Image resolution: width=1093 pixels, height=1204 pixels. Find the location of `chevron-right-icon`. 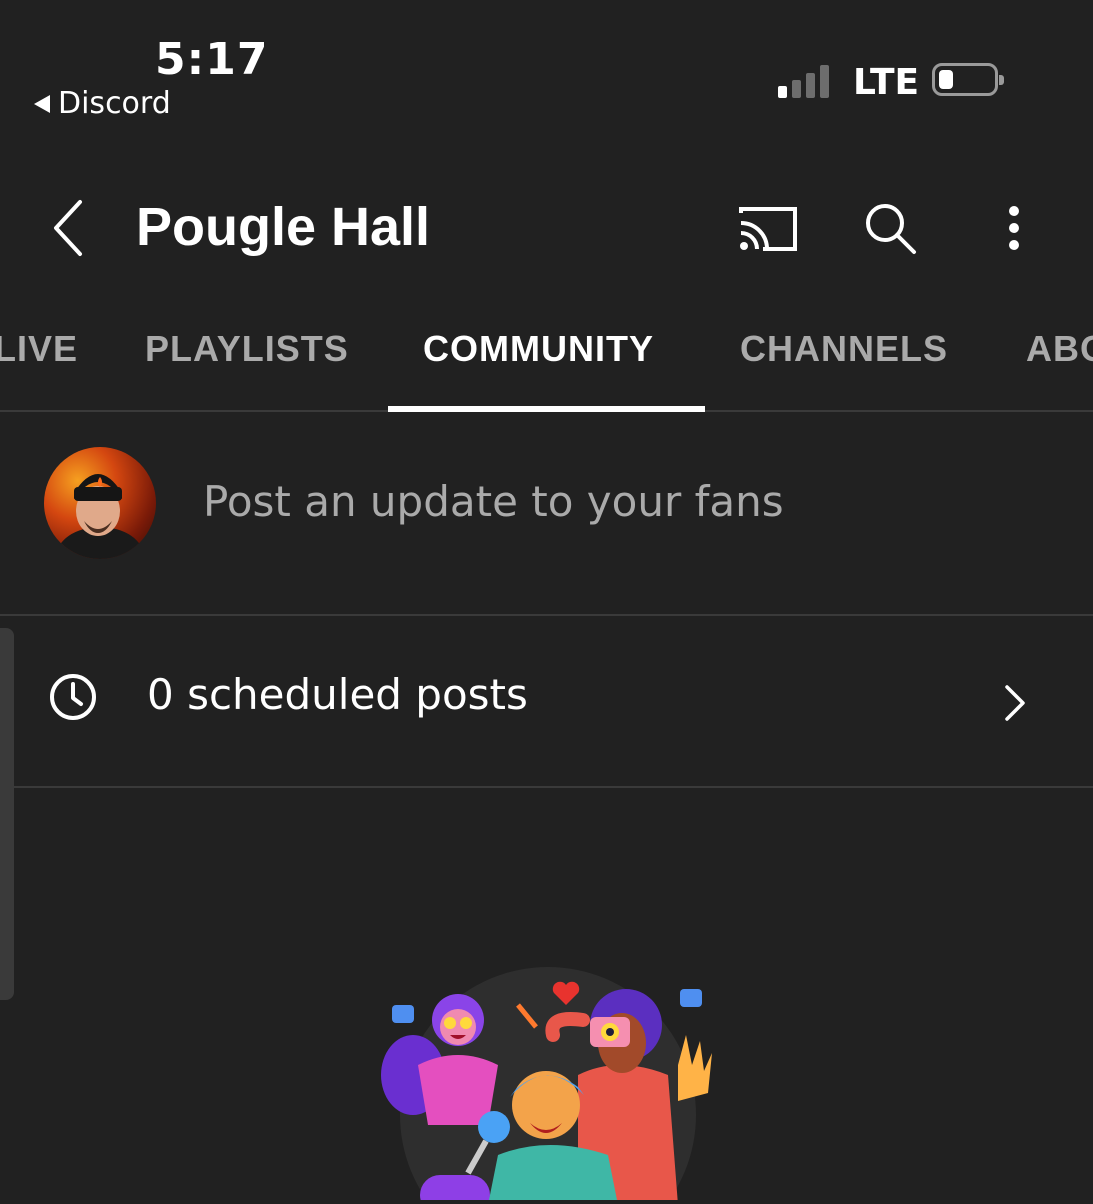

chevron-right-icon is located at coordinates (1015, 703).